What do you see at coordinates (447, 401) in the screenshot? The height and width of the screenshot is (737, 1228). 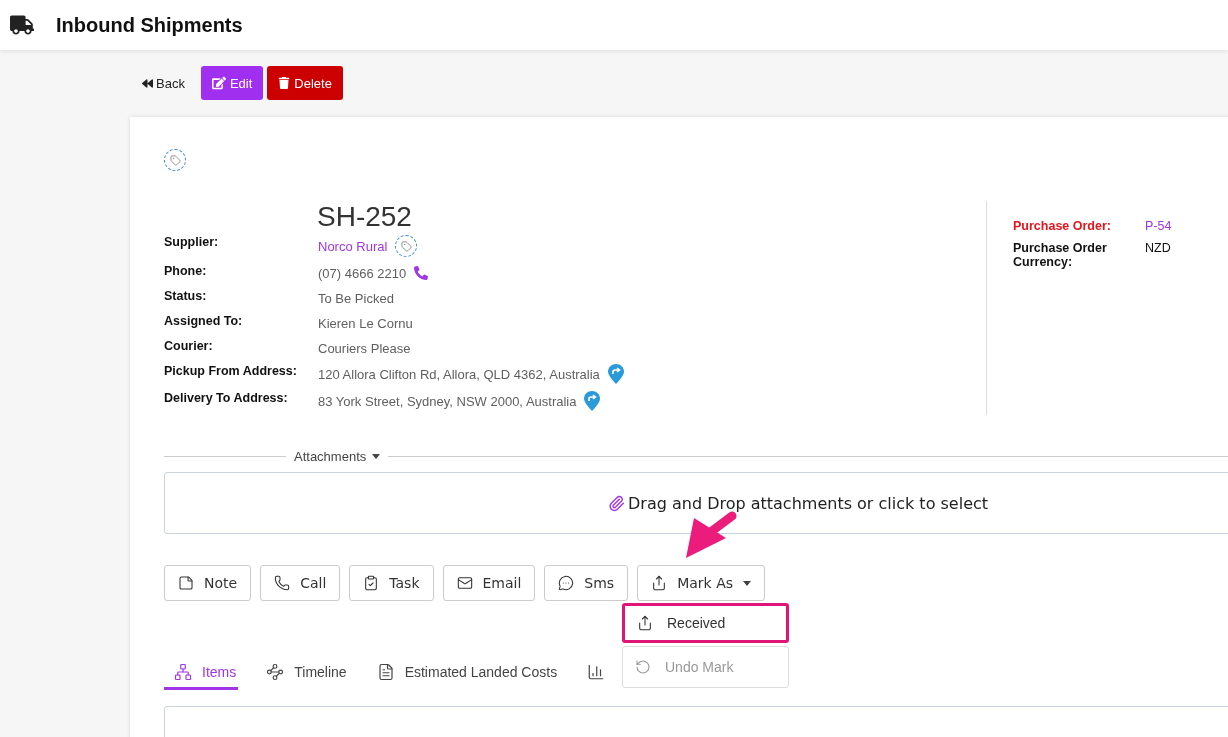 I see `field-value: 83 York Street, Sydney, NSW 2000, Australia` at bounding box center [447, 401].